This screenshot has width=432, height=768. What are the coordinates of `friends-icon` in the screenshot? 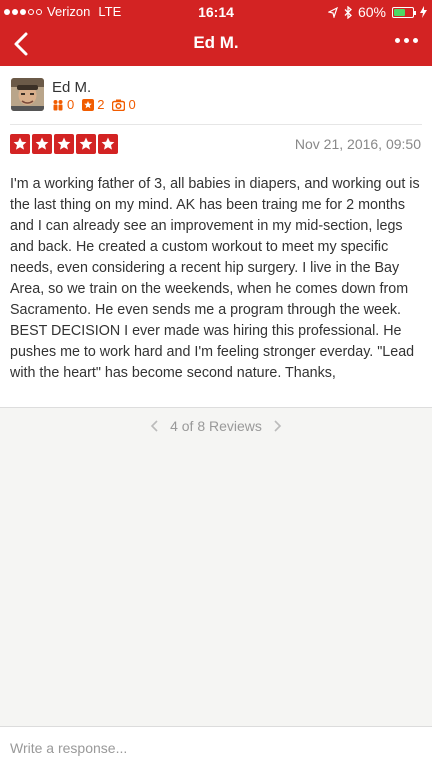 It's located at (58, 104).